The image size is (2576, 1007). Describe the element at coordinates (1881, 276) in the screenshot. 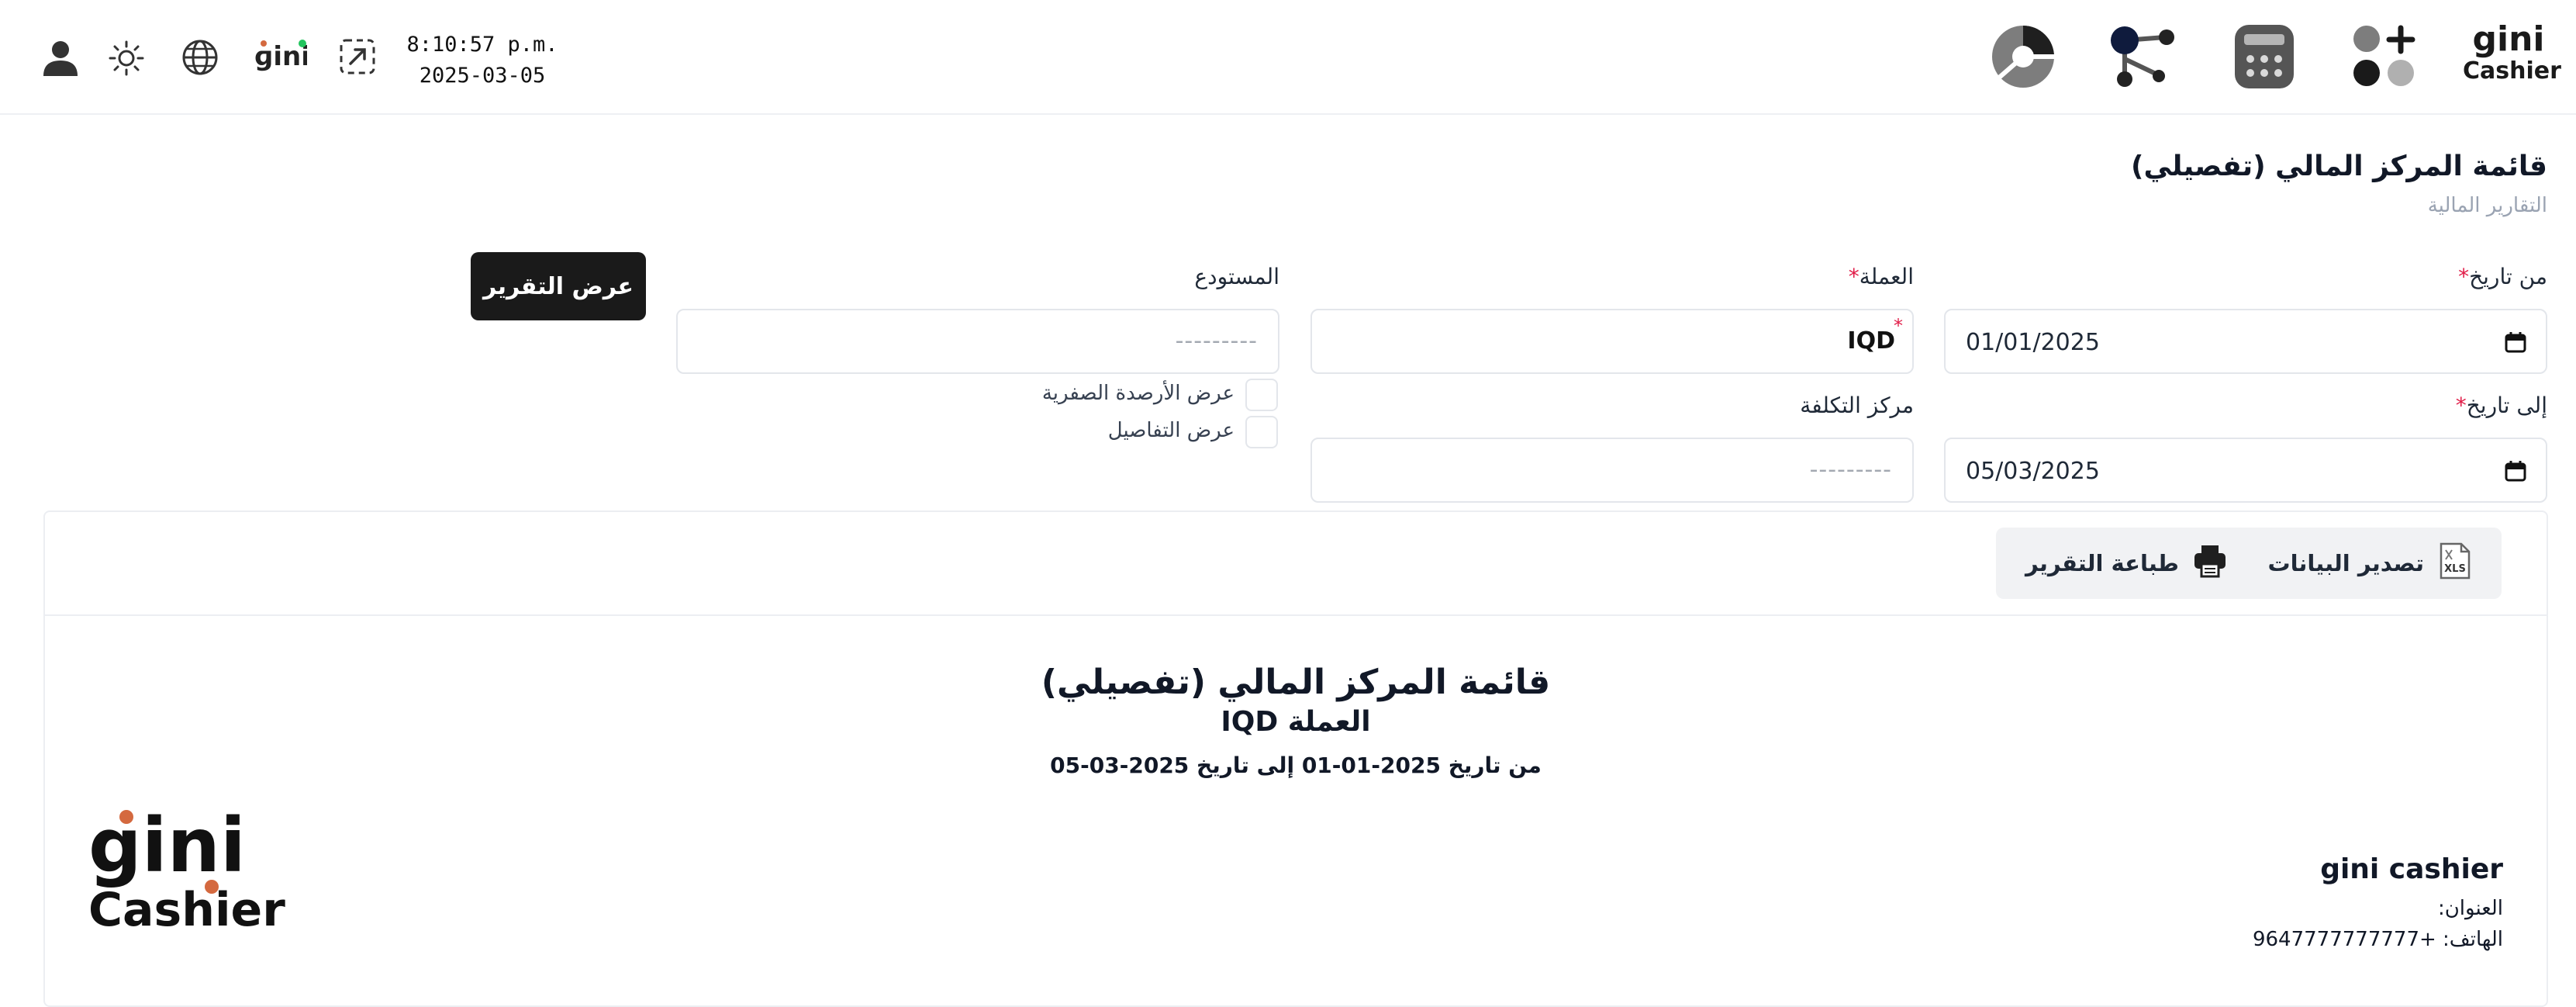

I see `currency-label: العملة*` at that location.